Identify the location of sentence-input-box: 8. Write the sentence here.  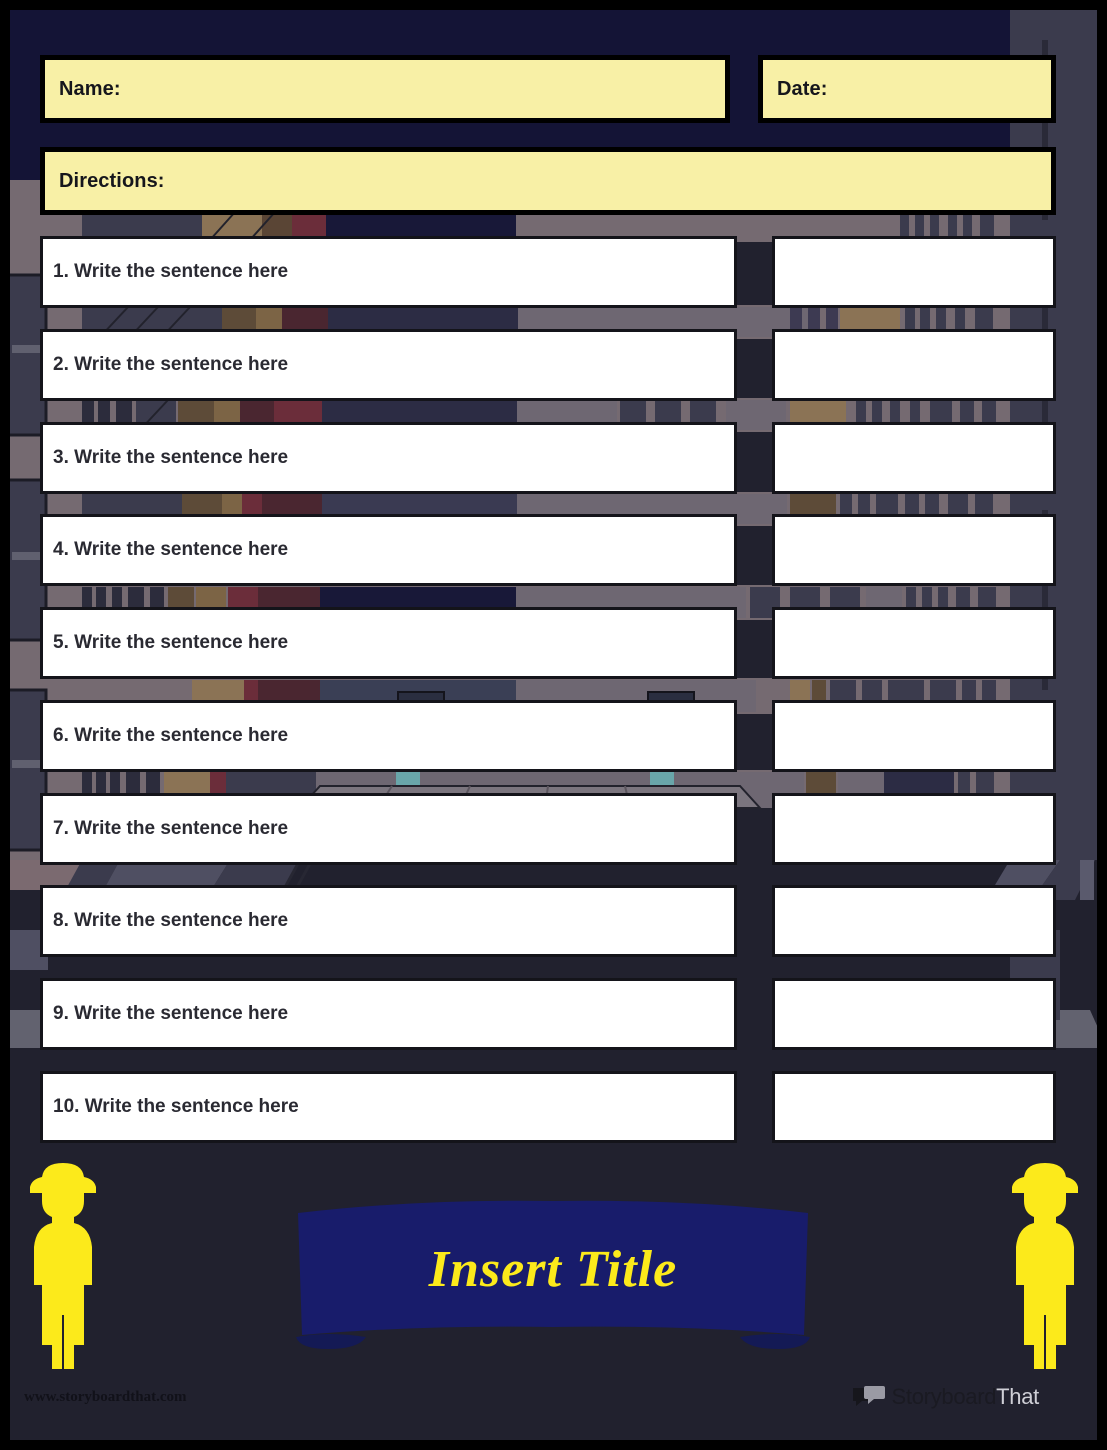
(388, 921).